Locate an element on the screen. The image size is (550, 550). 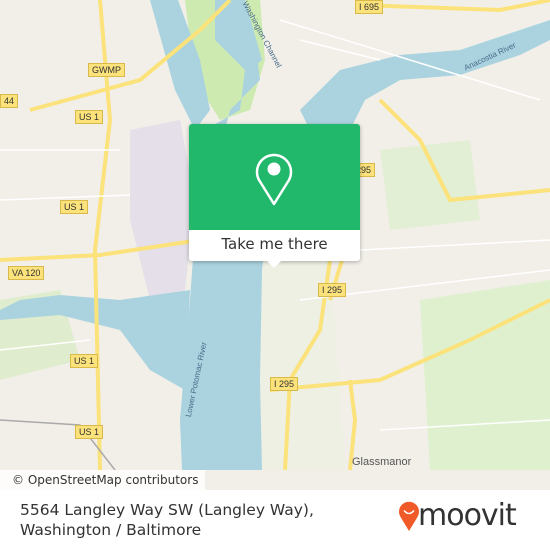
road-label: VA 120 is located at coordinates (26, 273).